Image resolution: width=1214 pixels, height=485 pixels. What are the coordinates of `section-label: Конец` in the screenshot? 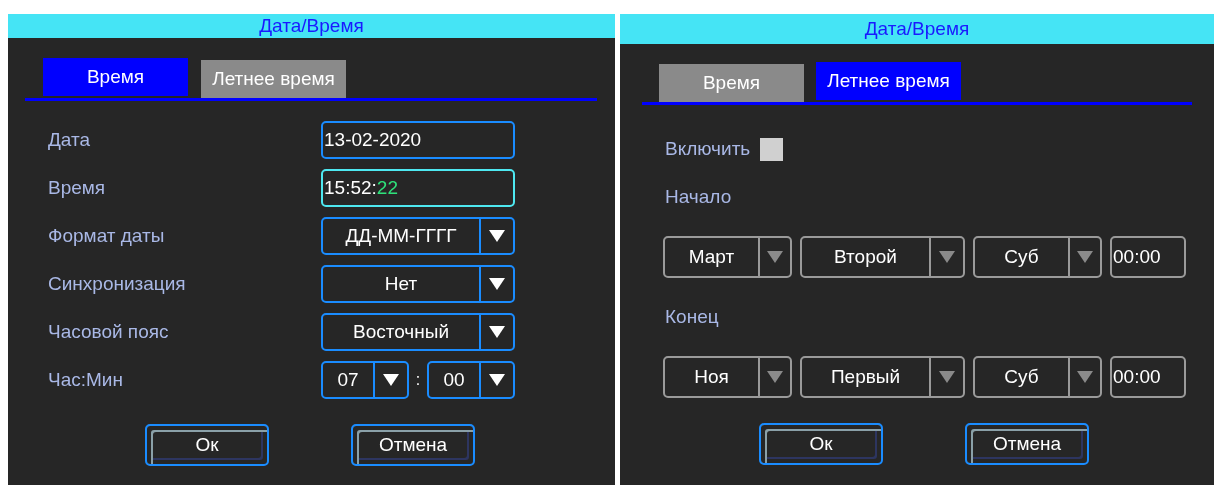 It's located at (692, 316).